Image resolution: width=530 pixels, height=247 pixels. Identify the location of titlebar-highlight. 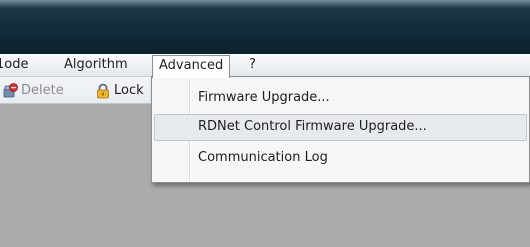
(265, 4).